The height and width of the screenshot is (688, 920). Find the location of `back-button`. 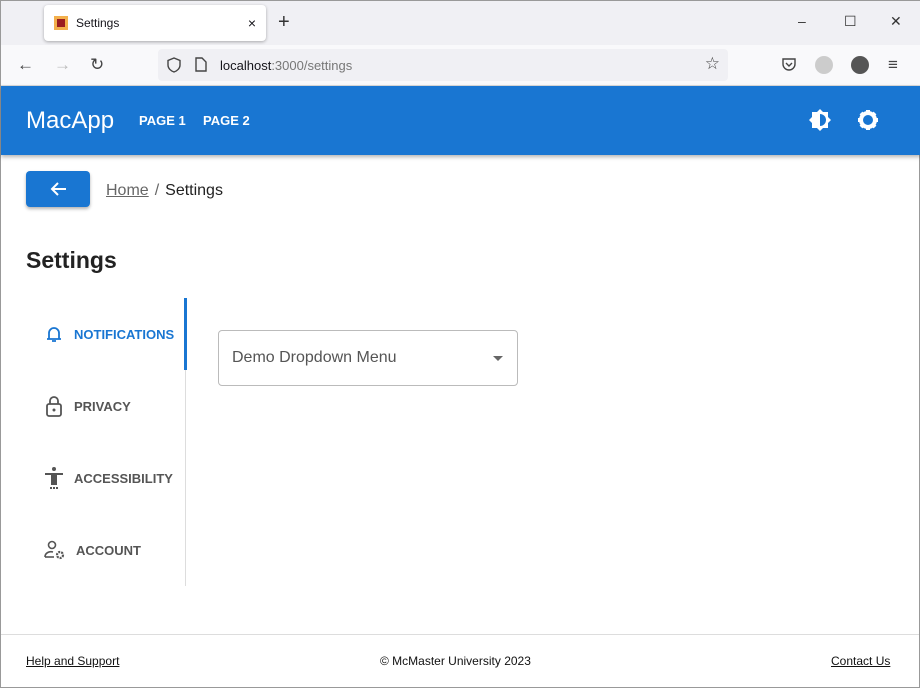

back-button is located at coordinates (58, 189).